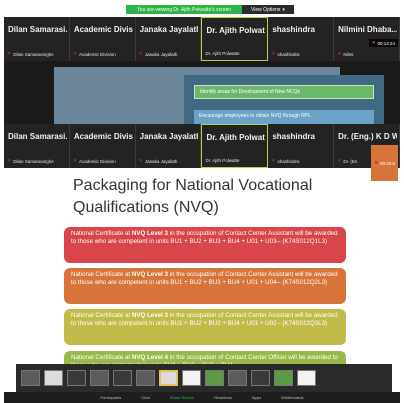  I want to click on reactions-button: Reactions, so click(223, 397).